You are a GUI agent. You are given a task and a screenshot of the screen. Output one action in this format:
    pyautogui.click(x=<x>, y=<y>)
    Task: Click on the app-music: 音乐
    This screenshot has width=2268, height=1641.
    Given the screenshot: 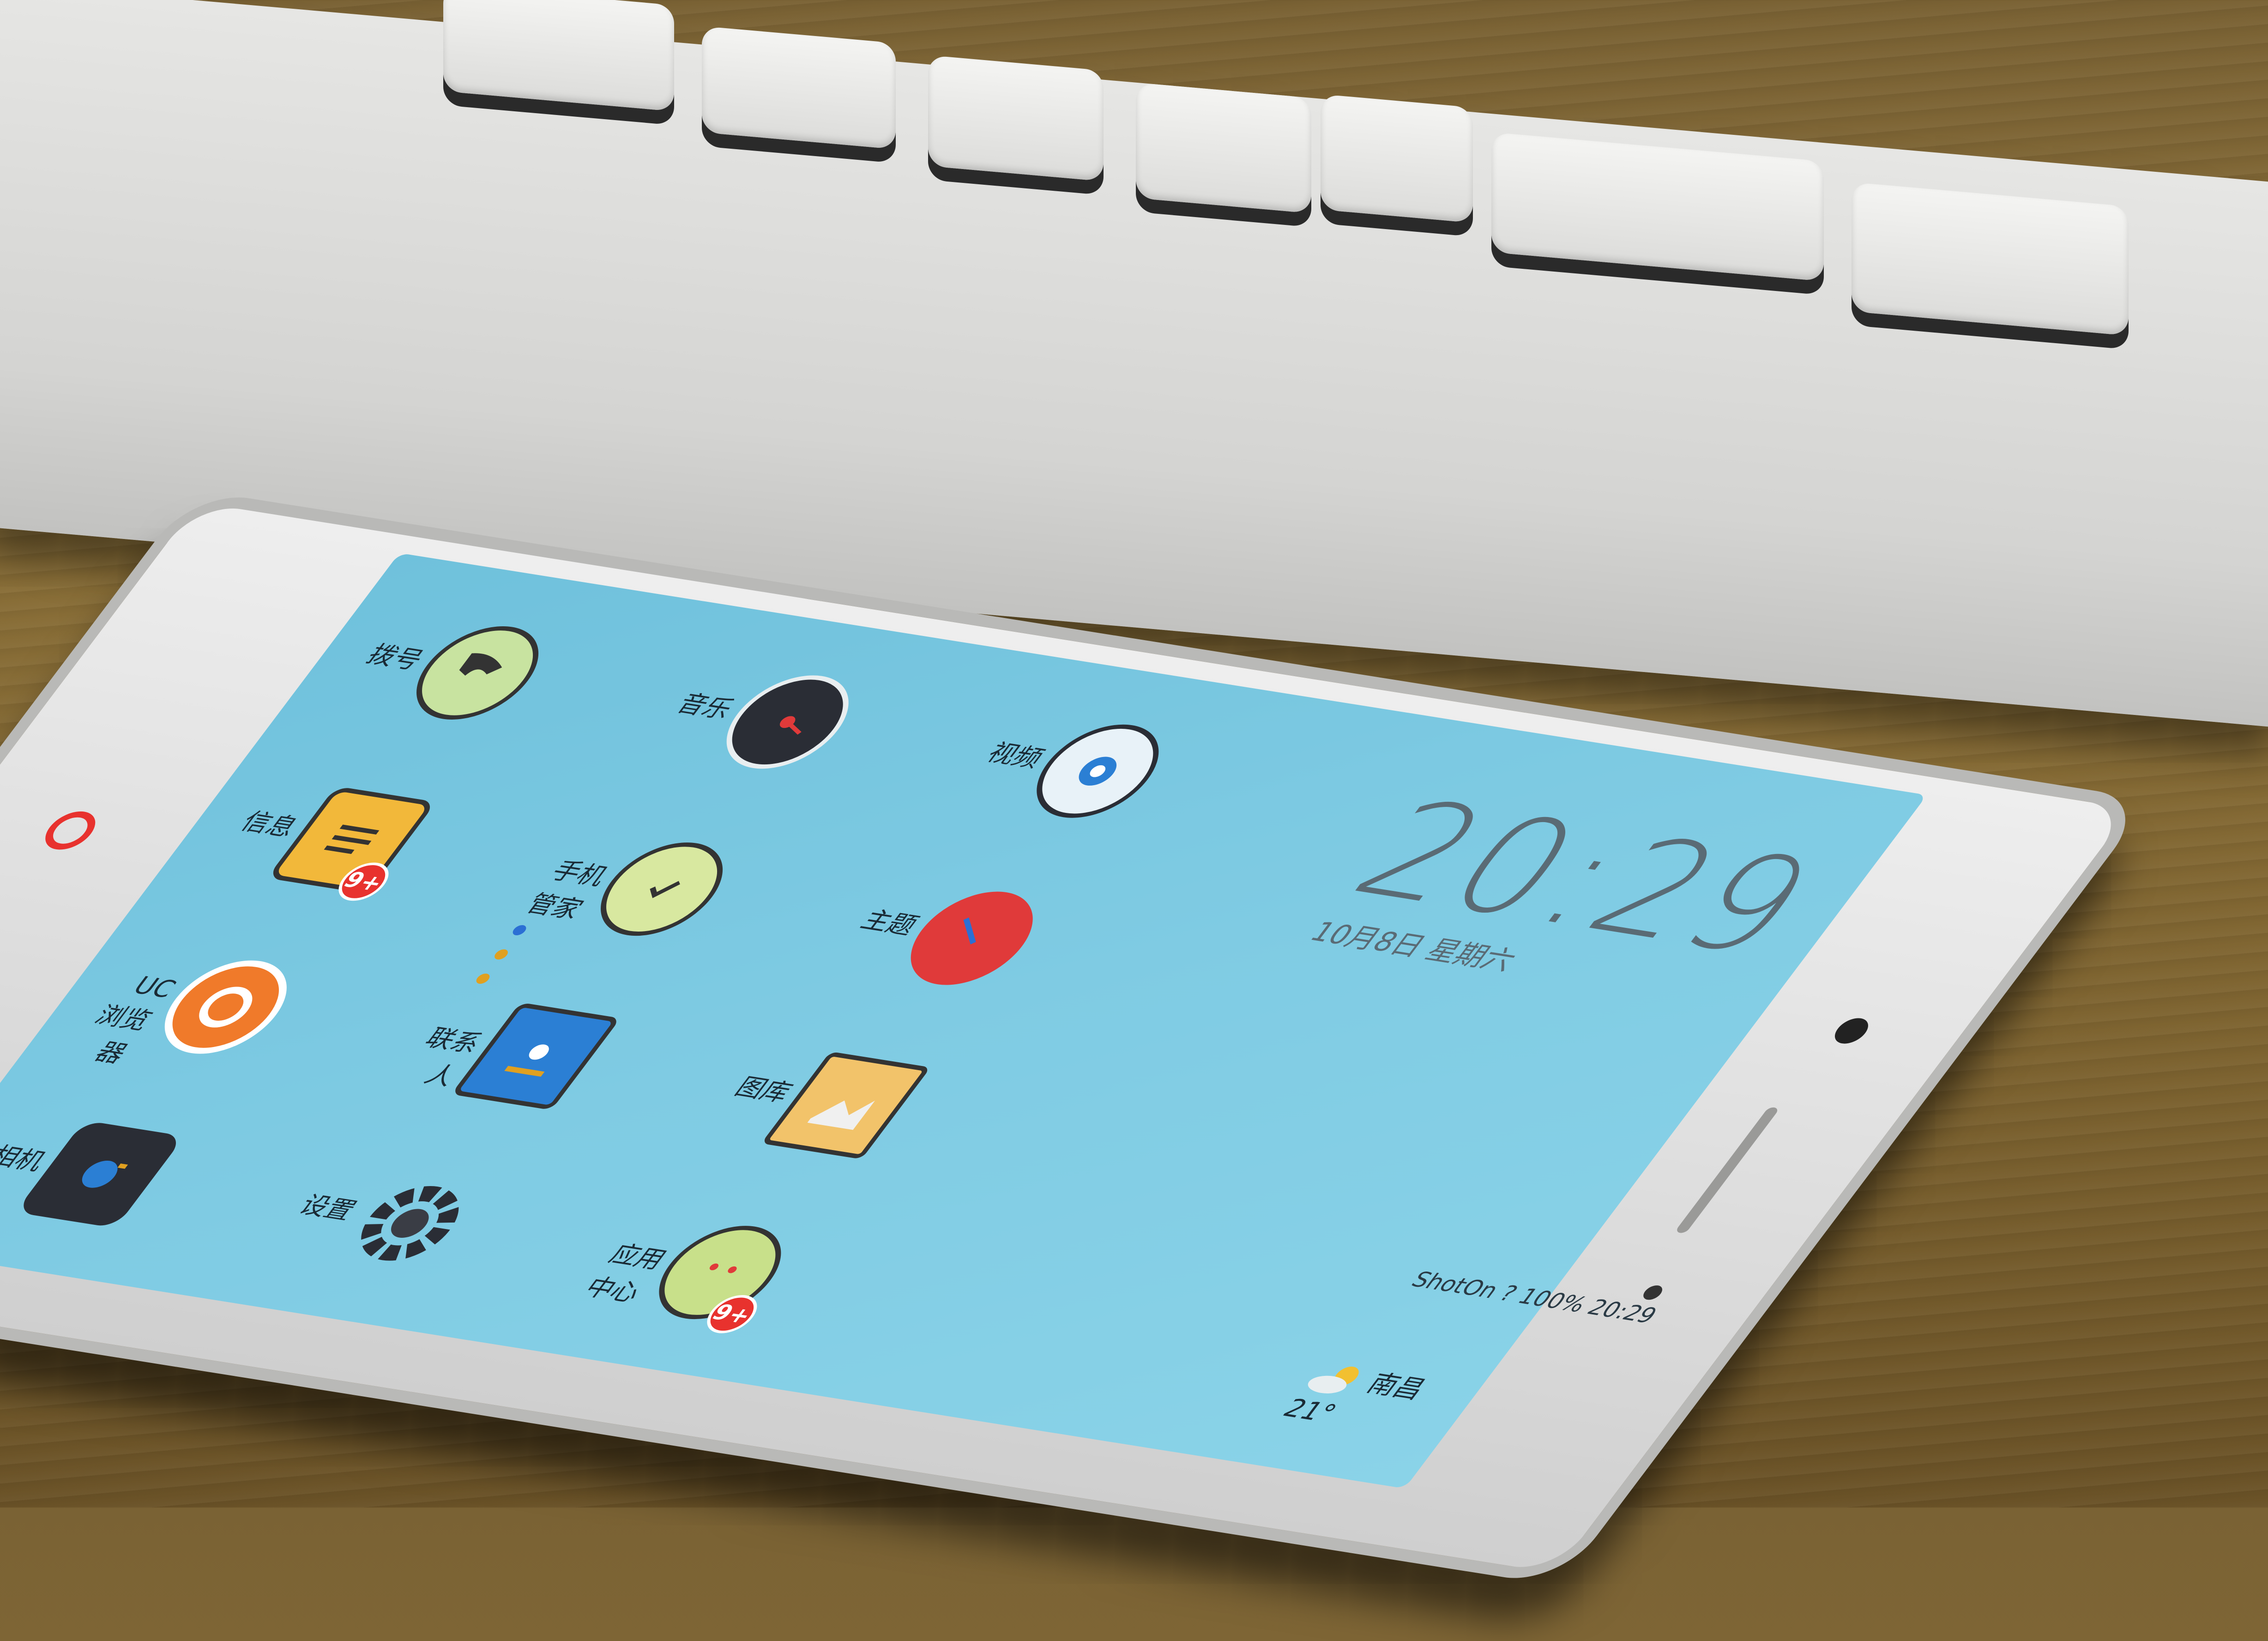 What is the action you would take?
    pyautogui.click(x=781, y=732)
    